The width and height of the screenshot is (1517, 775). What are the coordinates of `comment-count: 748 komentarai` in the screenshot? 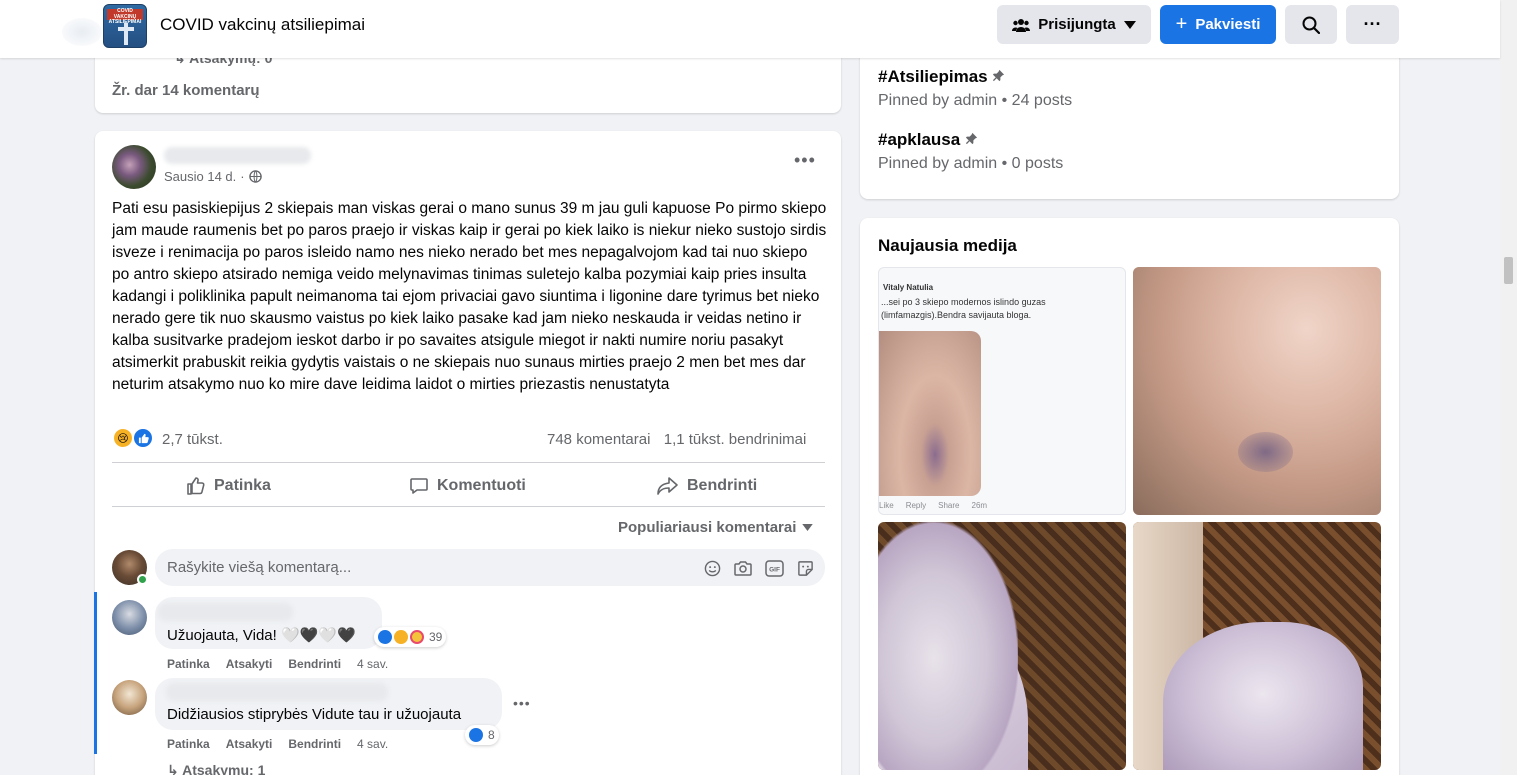 It's located at (598, 439).